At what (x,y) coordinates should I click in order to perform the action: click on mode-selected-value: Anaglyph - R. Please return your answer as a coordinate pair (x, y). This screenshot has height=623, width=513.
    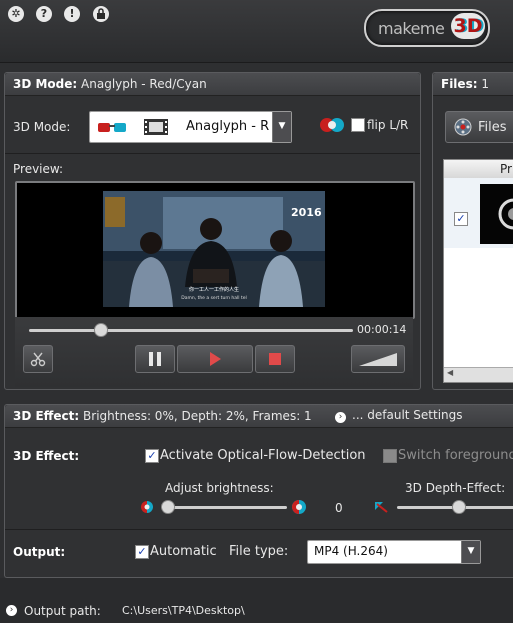
    Looking at the image, I should click on (228, 126).